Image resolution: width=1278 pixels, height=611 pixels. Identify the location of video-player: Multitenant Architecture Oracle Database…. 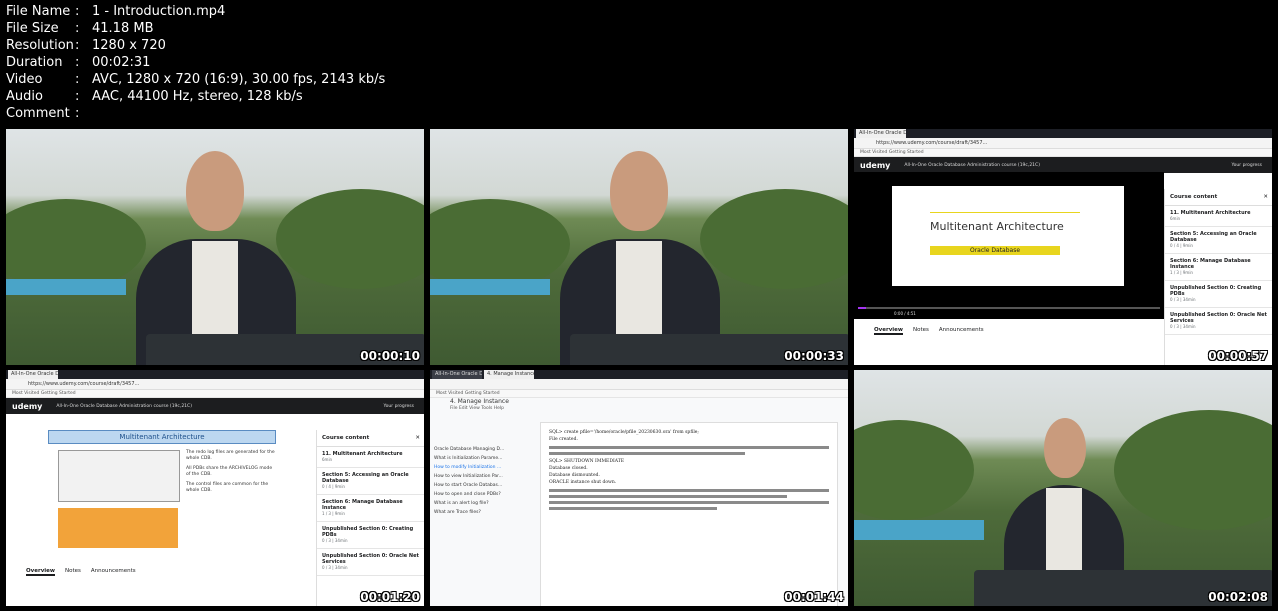
(1009, 245).